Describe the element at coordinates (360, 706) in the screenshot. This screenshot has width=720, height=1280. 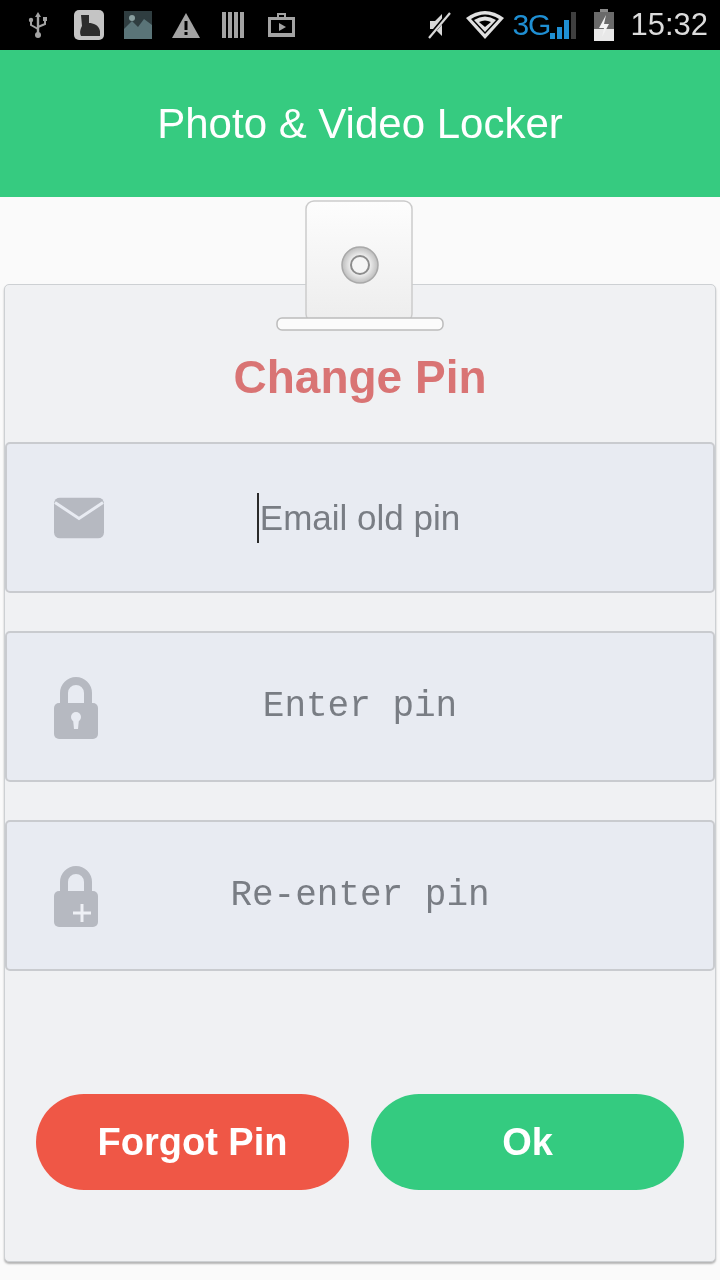
I see `pin-field: Enter pin` at that location.